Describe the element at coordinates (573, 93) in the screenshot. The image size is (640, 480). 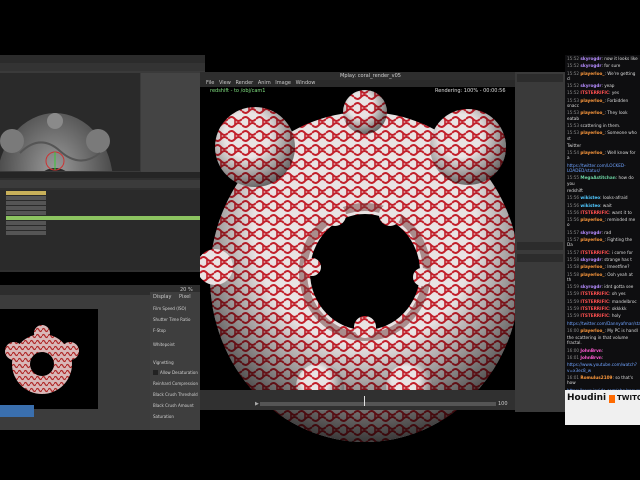
I see `chat-timestamp: 15:52` at that location.